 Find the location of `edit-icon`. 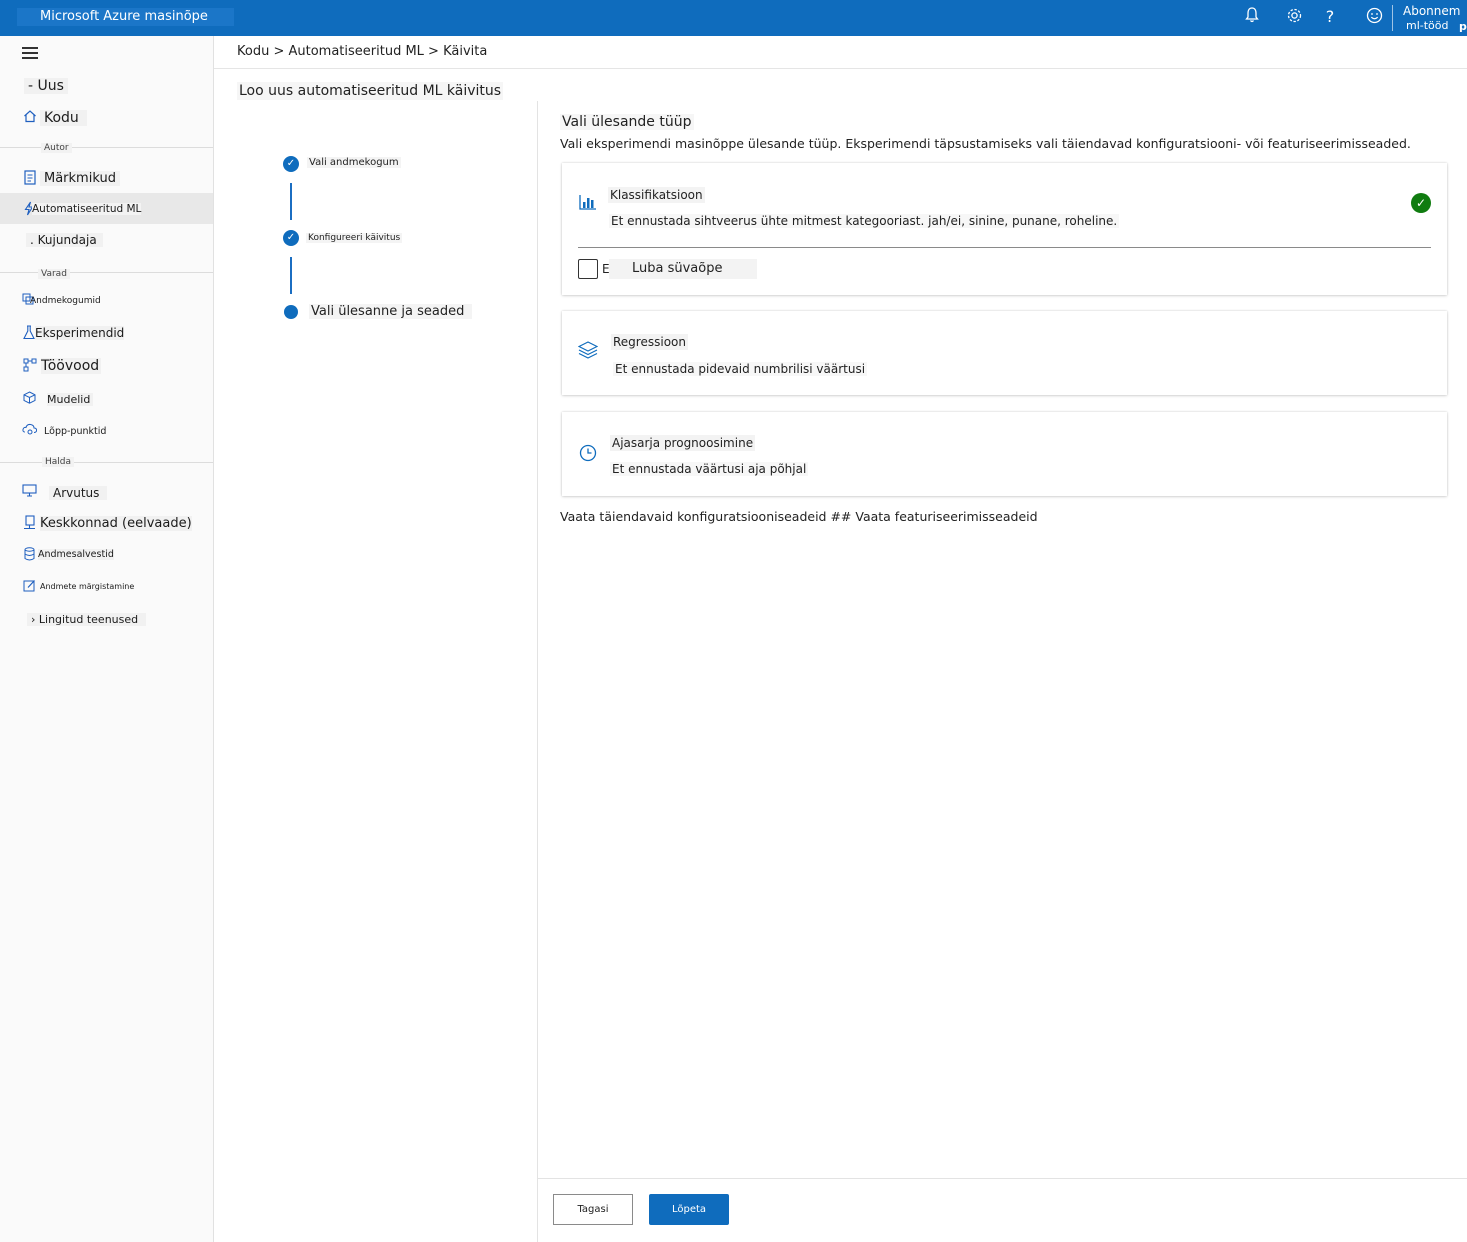

edit-icon is located at coordinates (29, 587).